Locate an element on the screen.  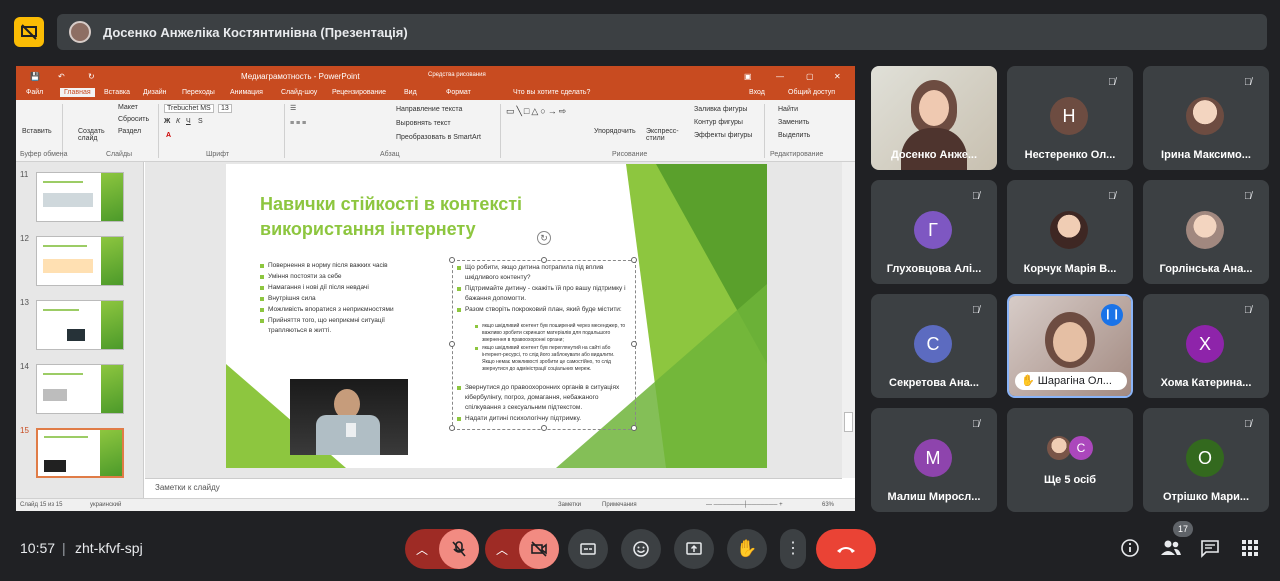
tab-home: Главная is located at coordinates (77, 92).